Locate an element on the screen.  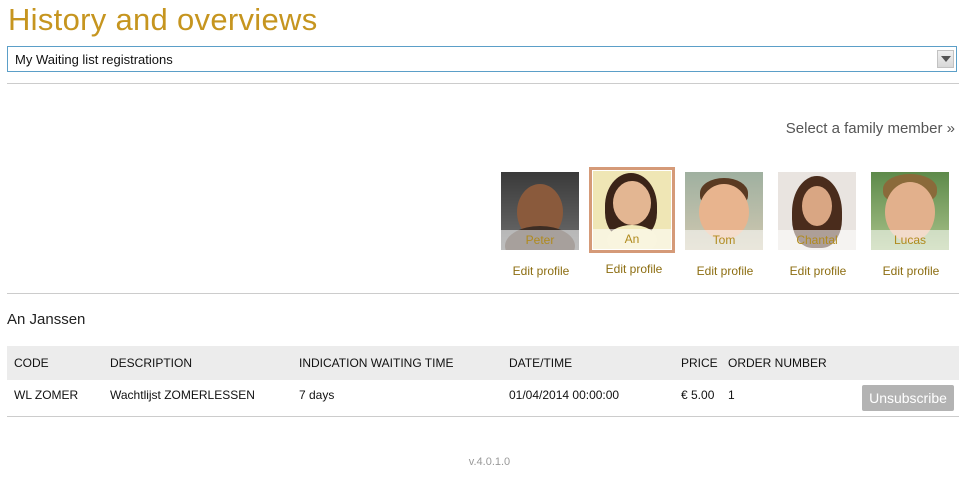
unsubscribe-button: Unsubscribe is located at coordinates (908, 398).